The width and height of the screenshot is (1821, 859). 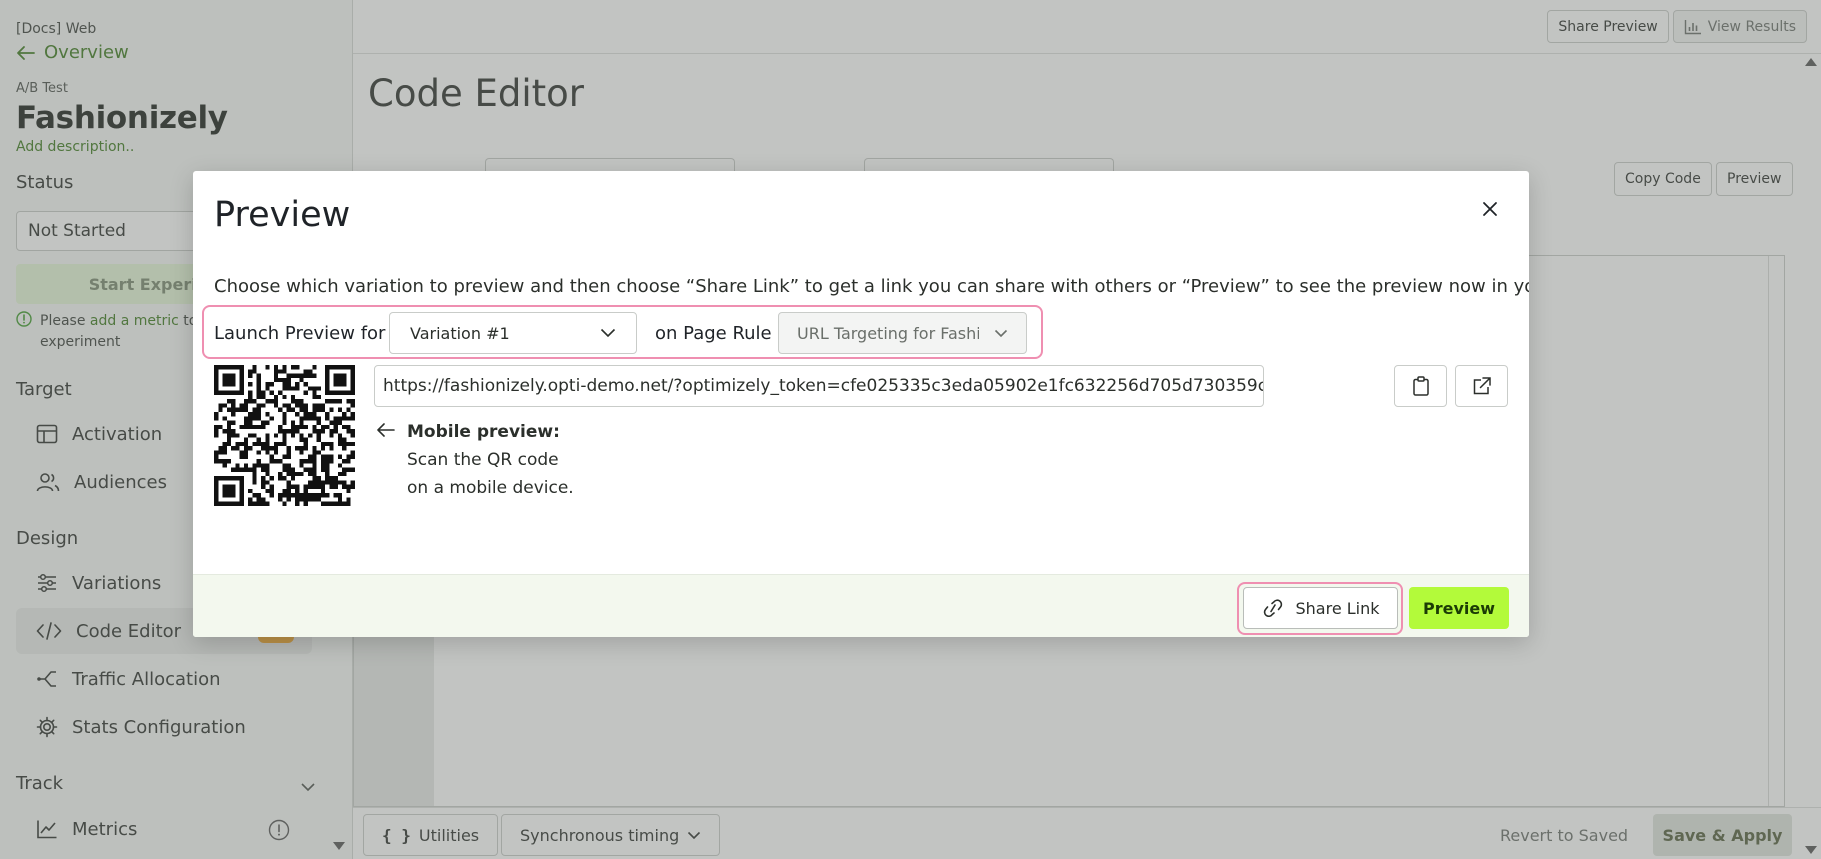 I want to click on copy-url-button, so click(x=1420, y=386).